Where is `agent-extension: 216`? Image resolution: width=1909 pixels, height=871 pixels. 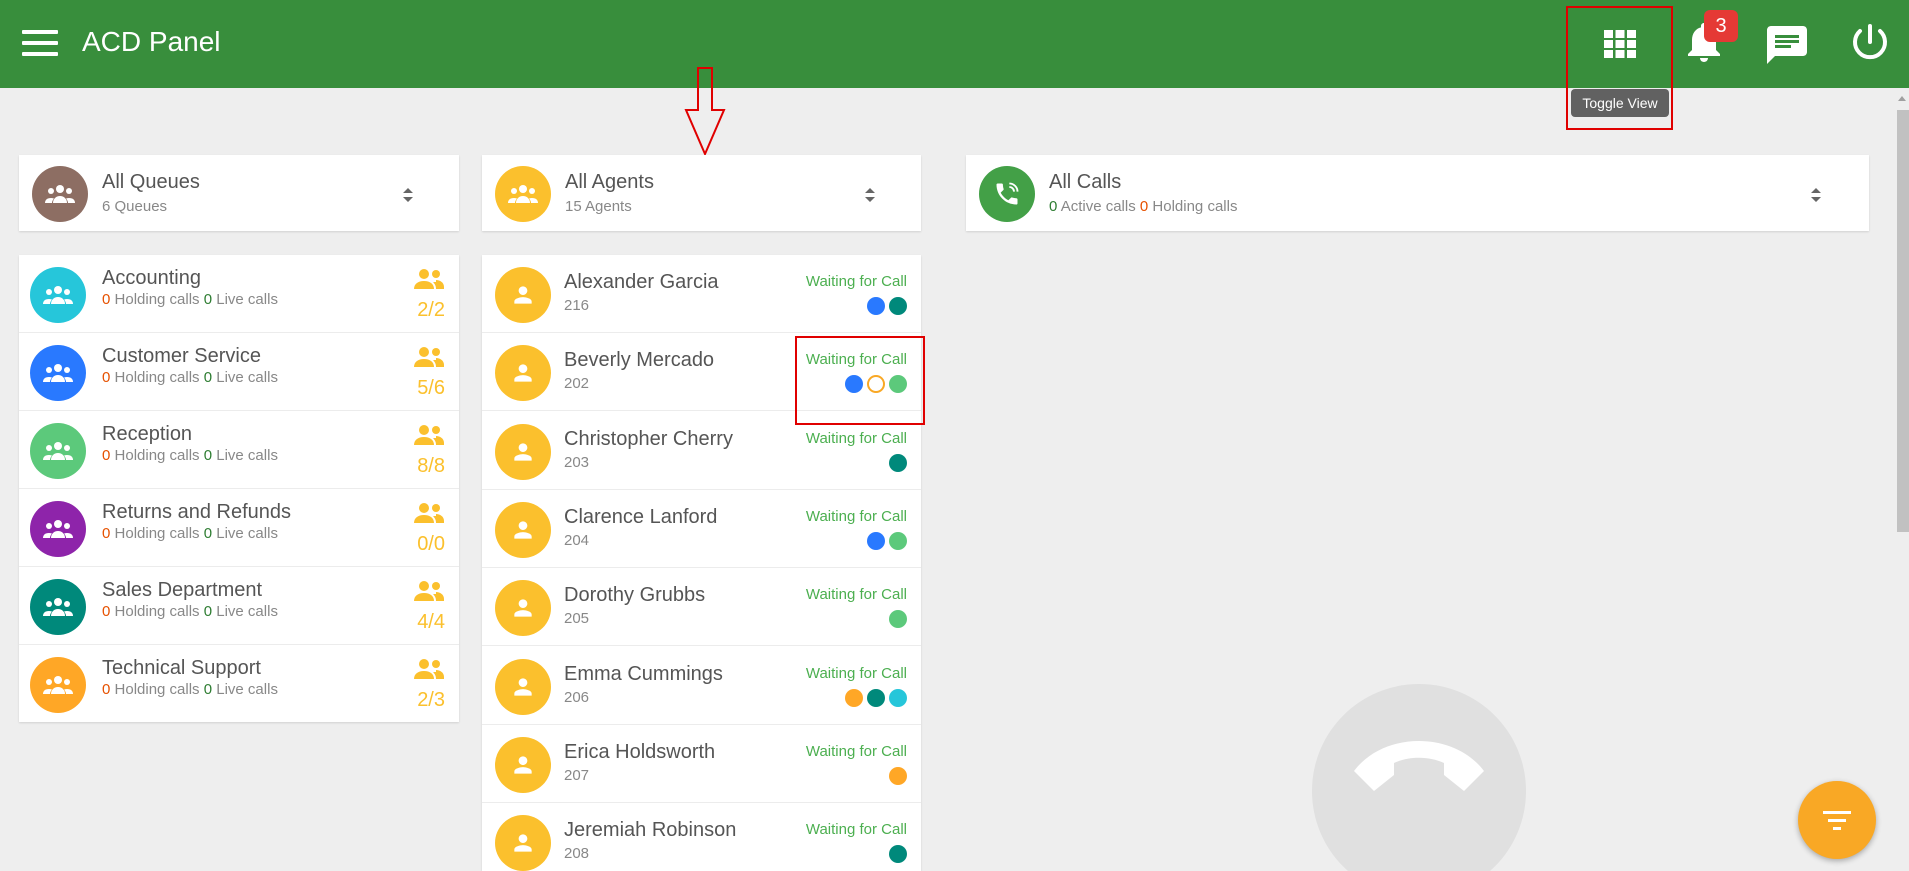
agent-extension: 216 is located at coordinates (577, 305).